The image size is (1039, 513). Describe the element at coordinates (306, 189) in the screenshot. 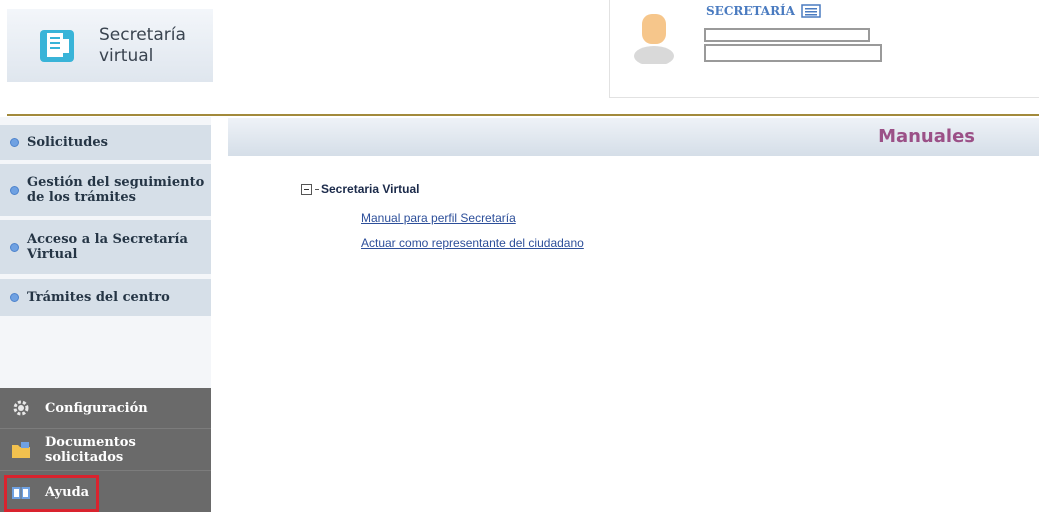

I see `collapse-icon` at that location.